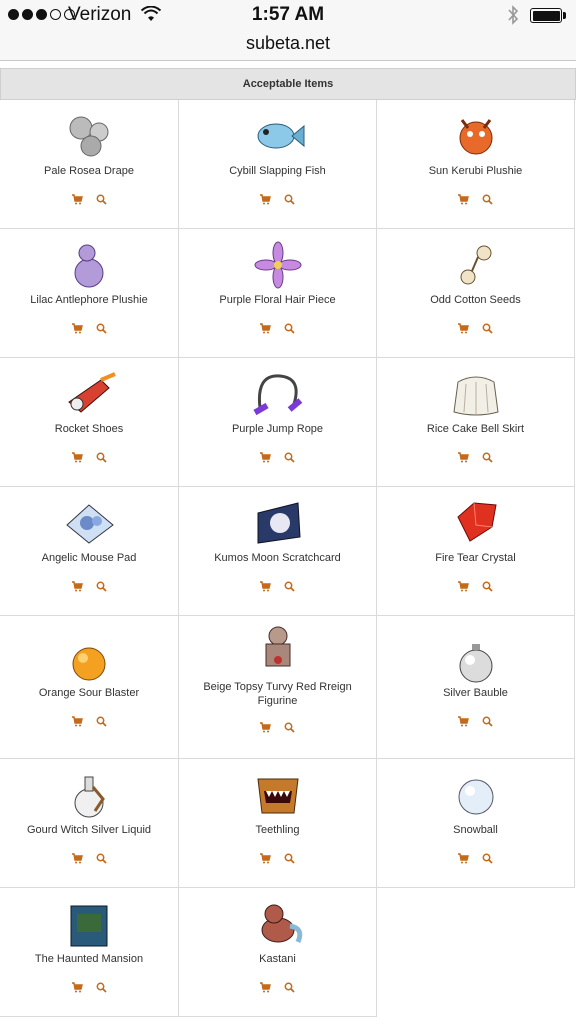 The width and height of the screenshot is (576, 1024). What do you see at coordinates (278, 649) in the screenshot?
I see `figurine-icon` at bounding box center [278, 649].